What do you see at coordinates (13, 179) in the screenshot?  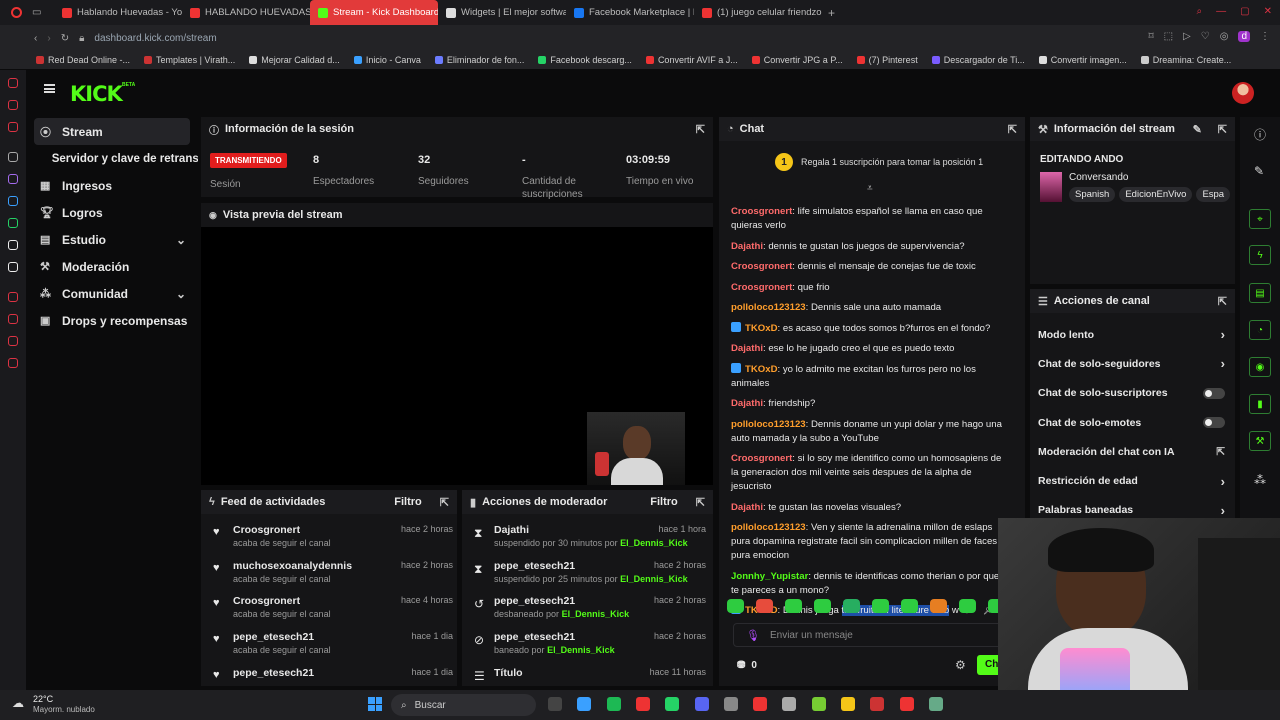 I see `twitch-icon` at bounding box center [13, 179].